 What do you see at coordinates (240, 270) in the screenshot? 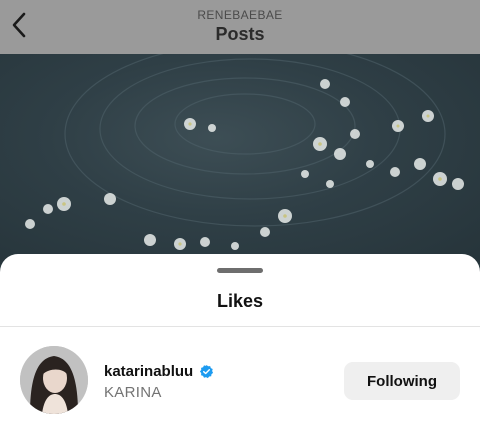
I see `sheet-drag-handle` at bounding box center [240, 270].